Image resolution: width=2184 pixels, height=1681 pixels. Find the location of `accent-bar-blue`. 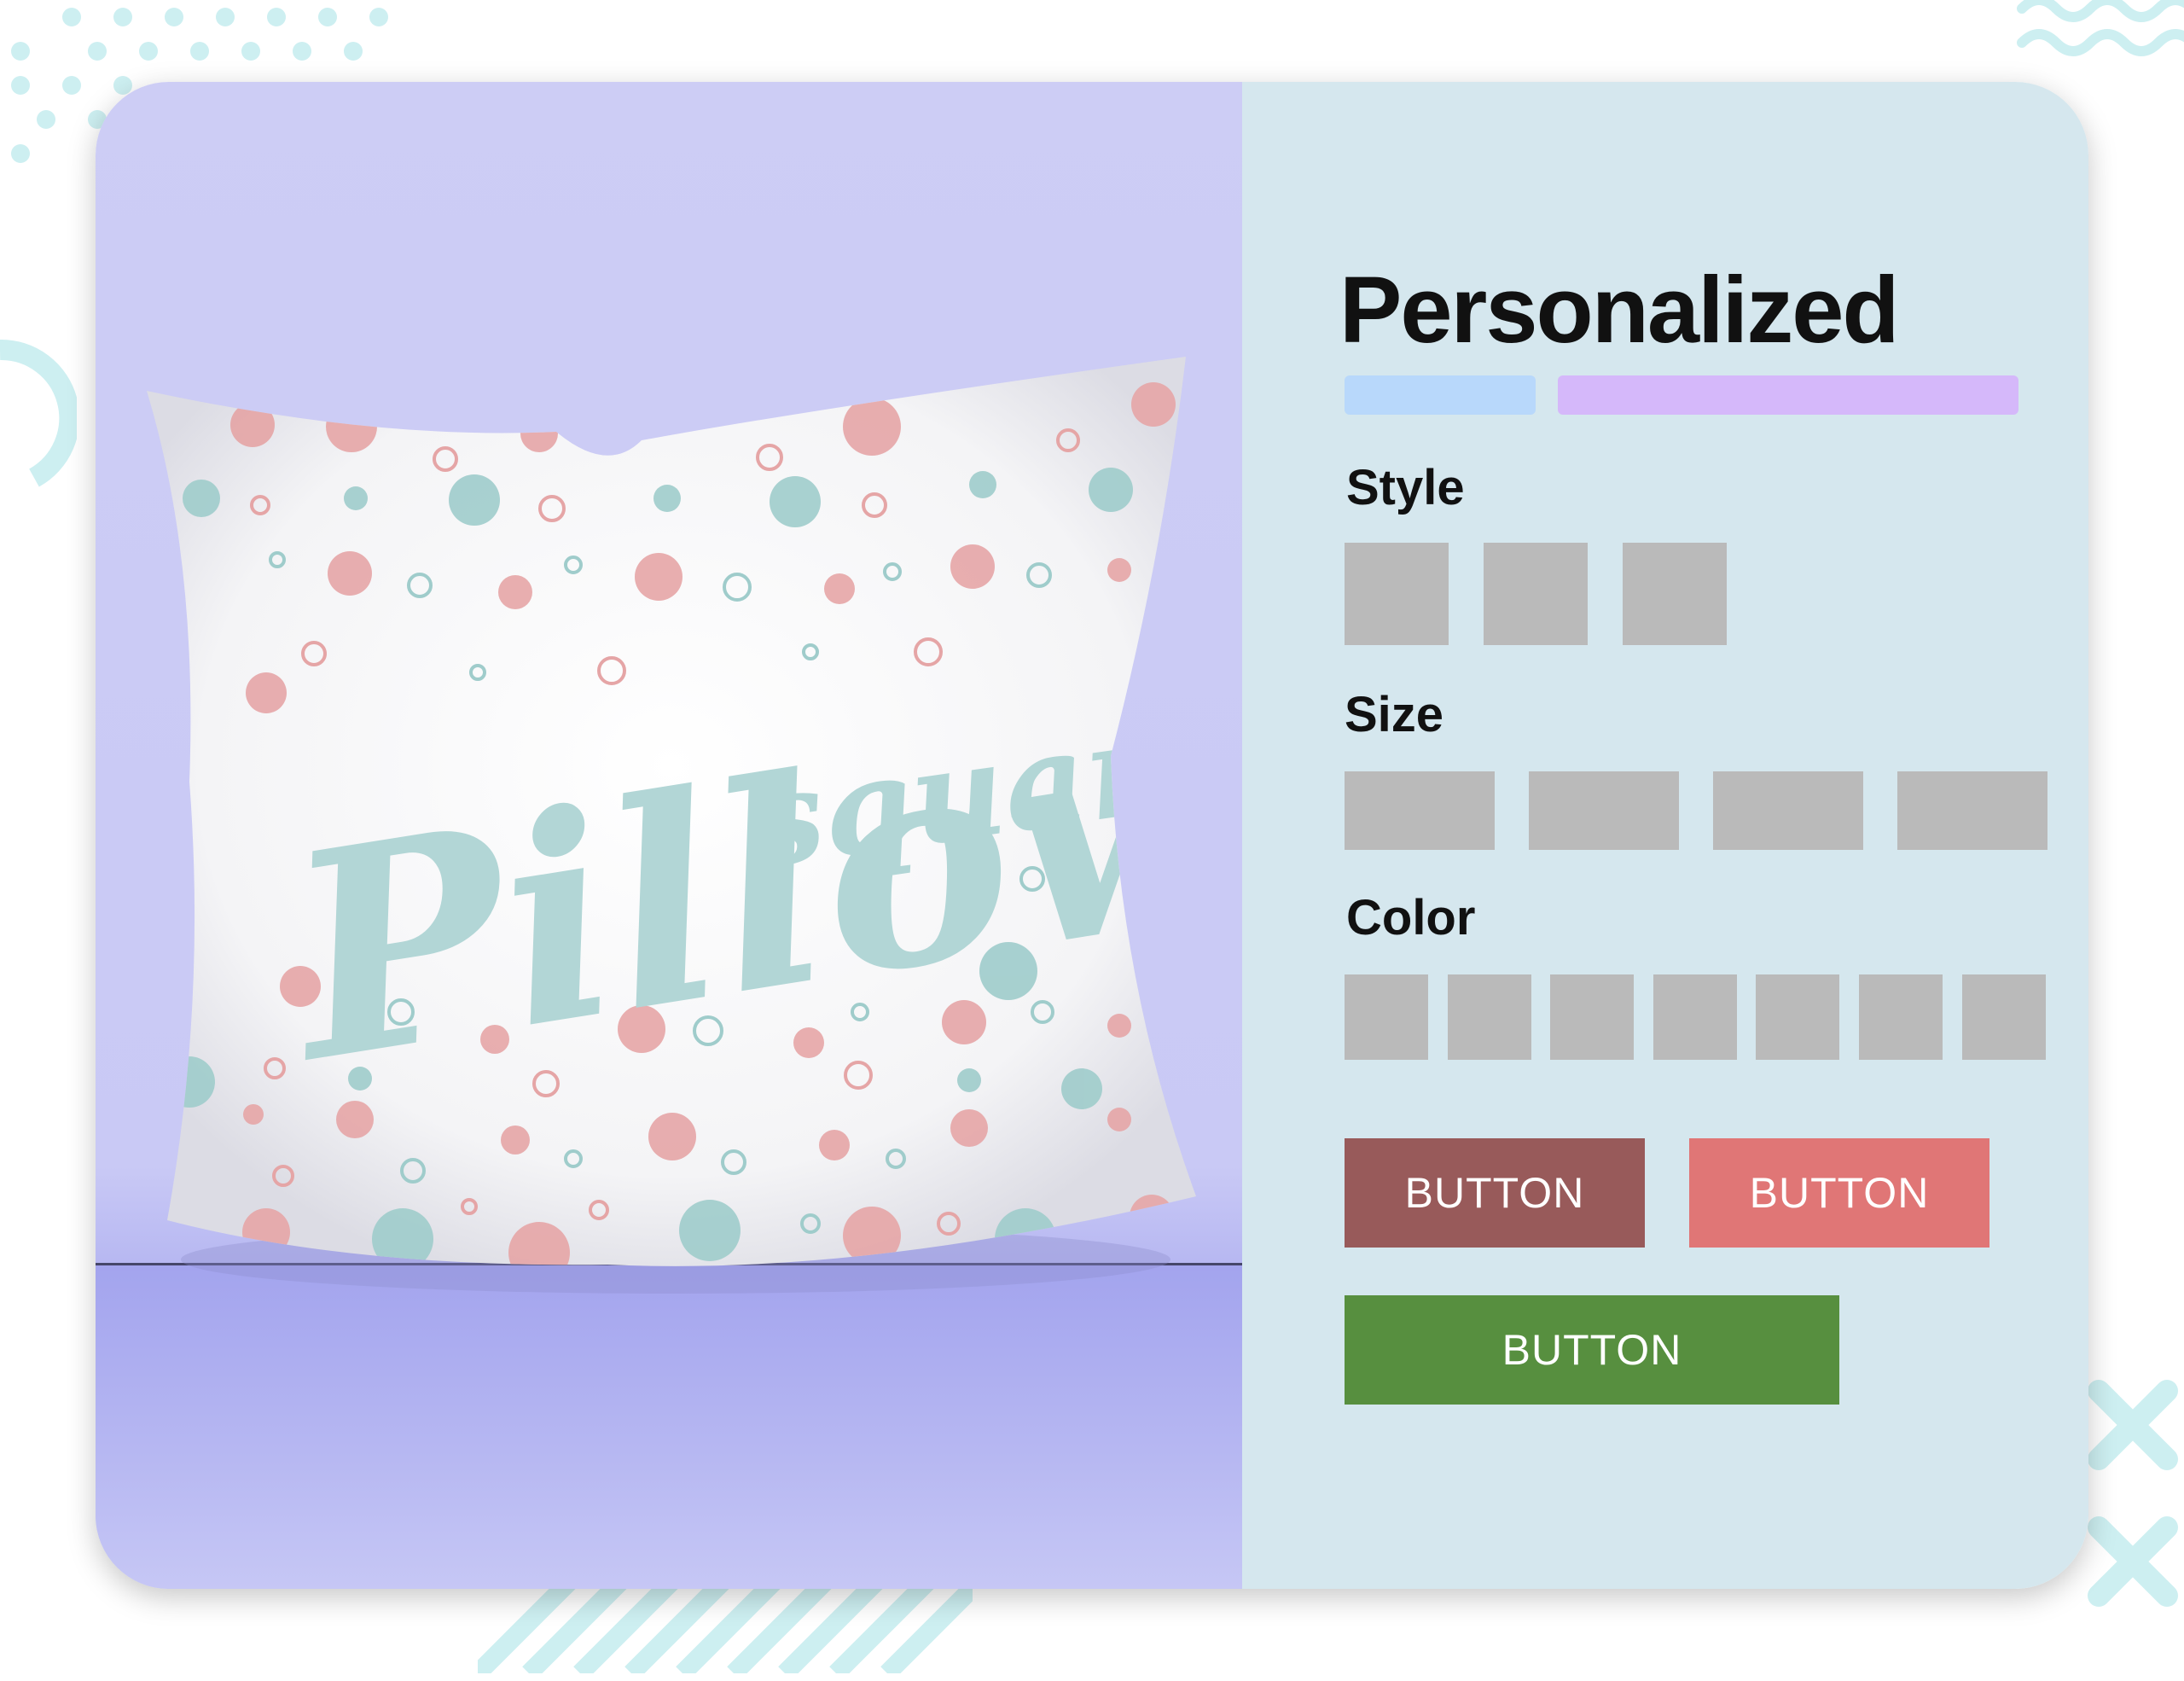

accent-bar-blue is located at coordinates (1440, 395).